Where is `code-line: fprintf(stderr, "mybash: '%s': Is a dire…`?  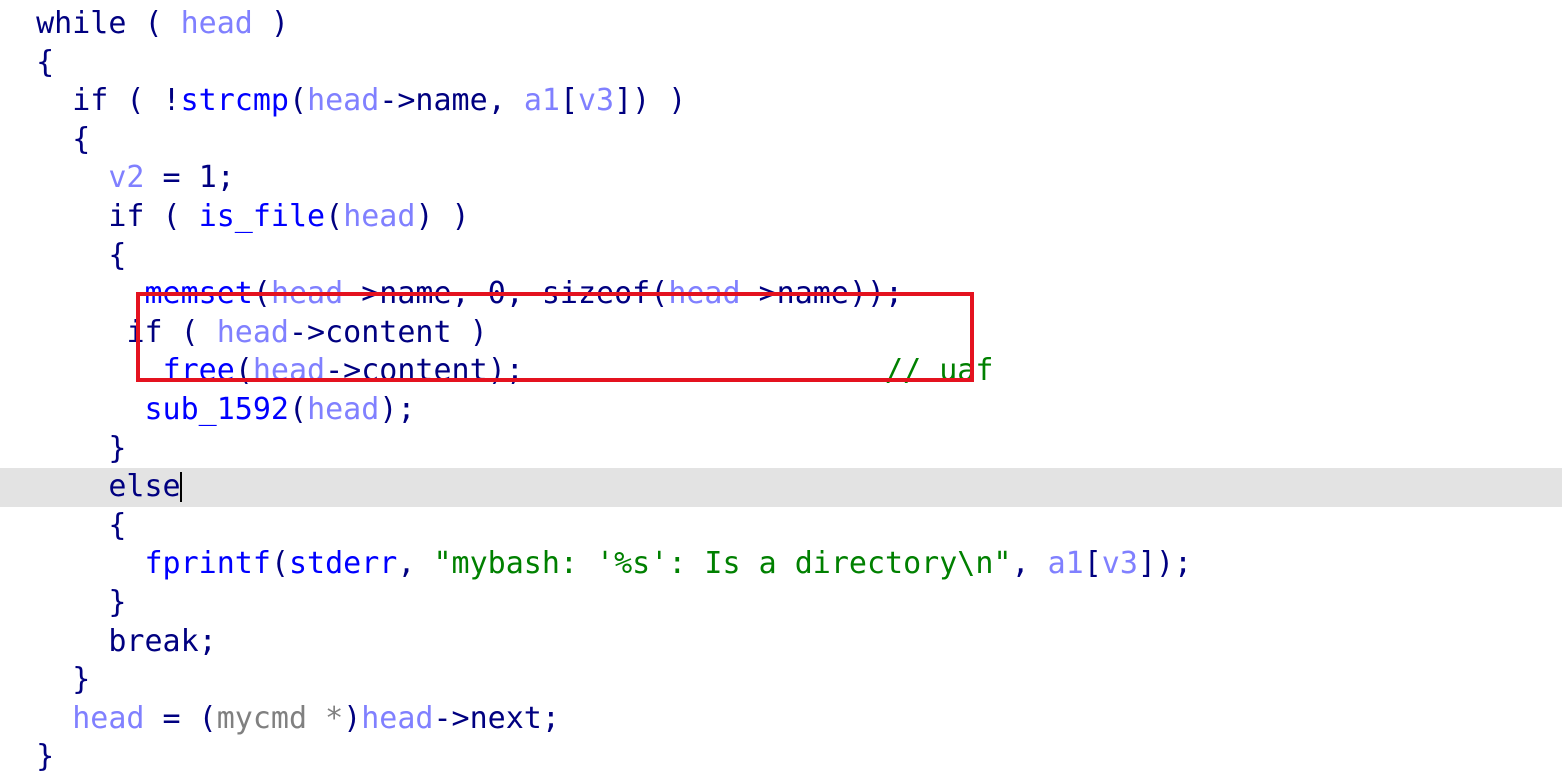
code-line: fprintf(stderr, "mybash: '%s': Is a dire… is located at coordinates (781, 564).